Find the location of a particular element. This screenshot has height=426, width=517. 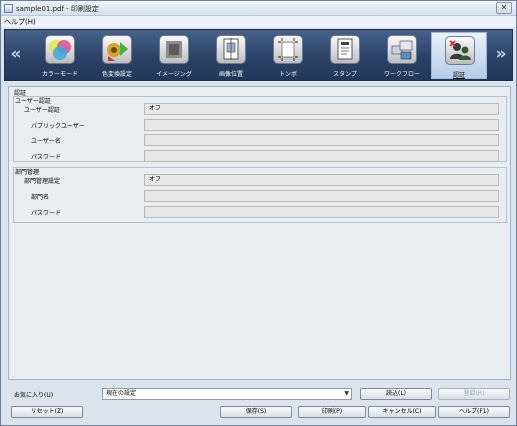

color-conversion-icon is located at coordinates (117, 49).